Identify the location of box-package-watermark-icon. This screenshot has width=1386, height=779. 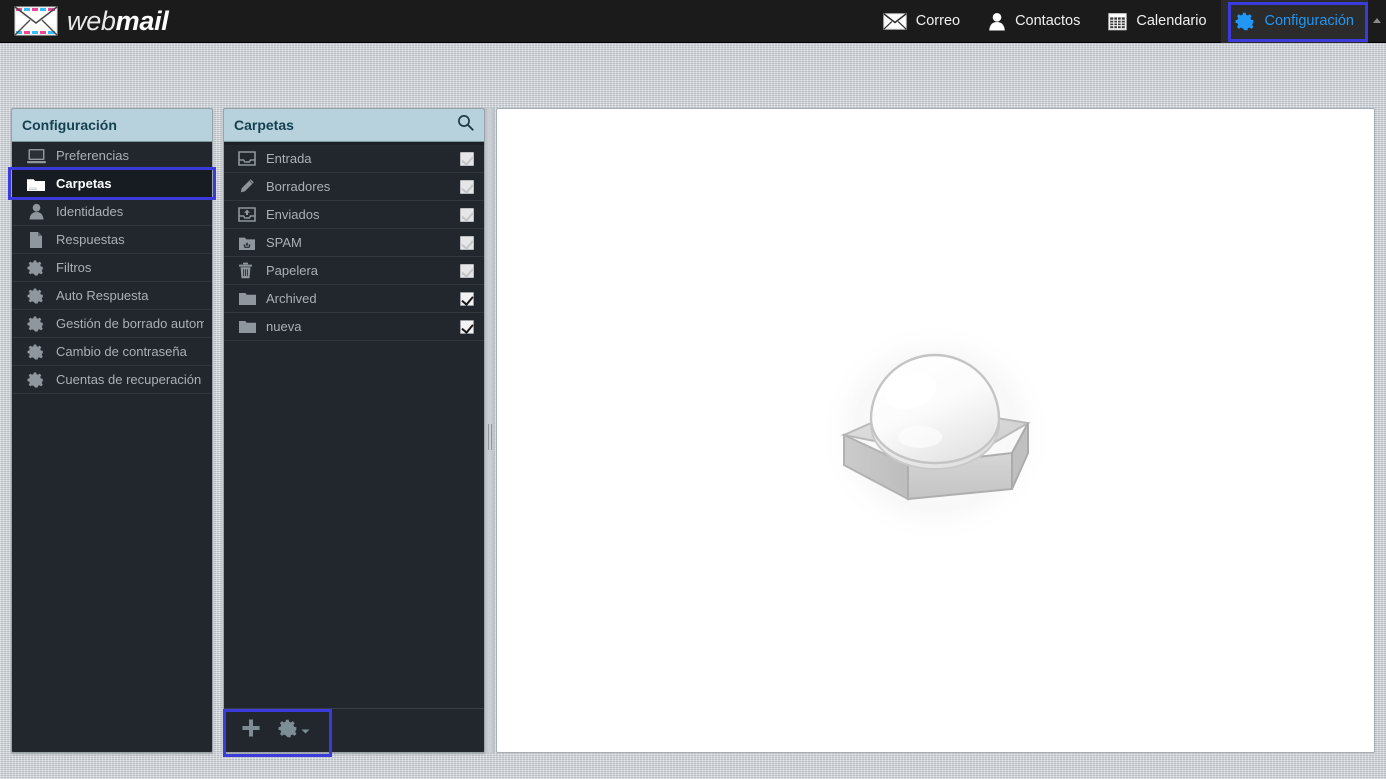
(936, 430).